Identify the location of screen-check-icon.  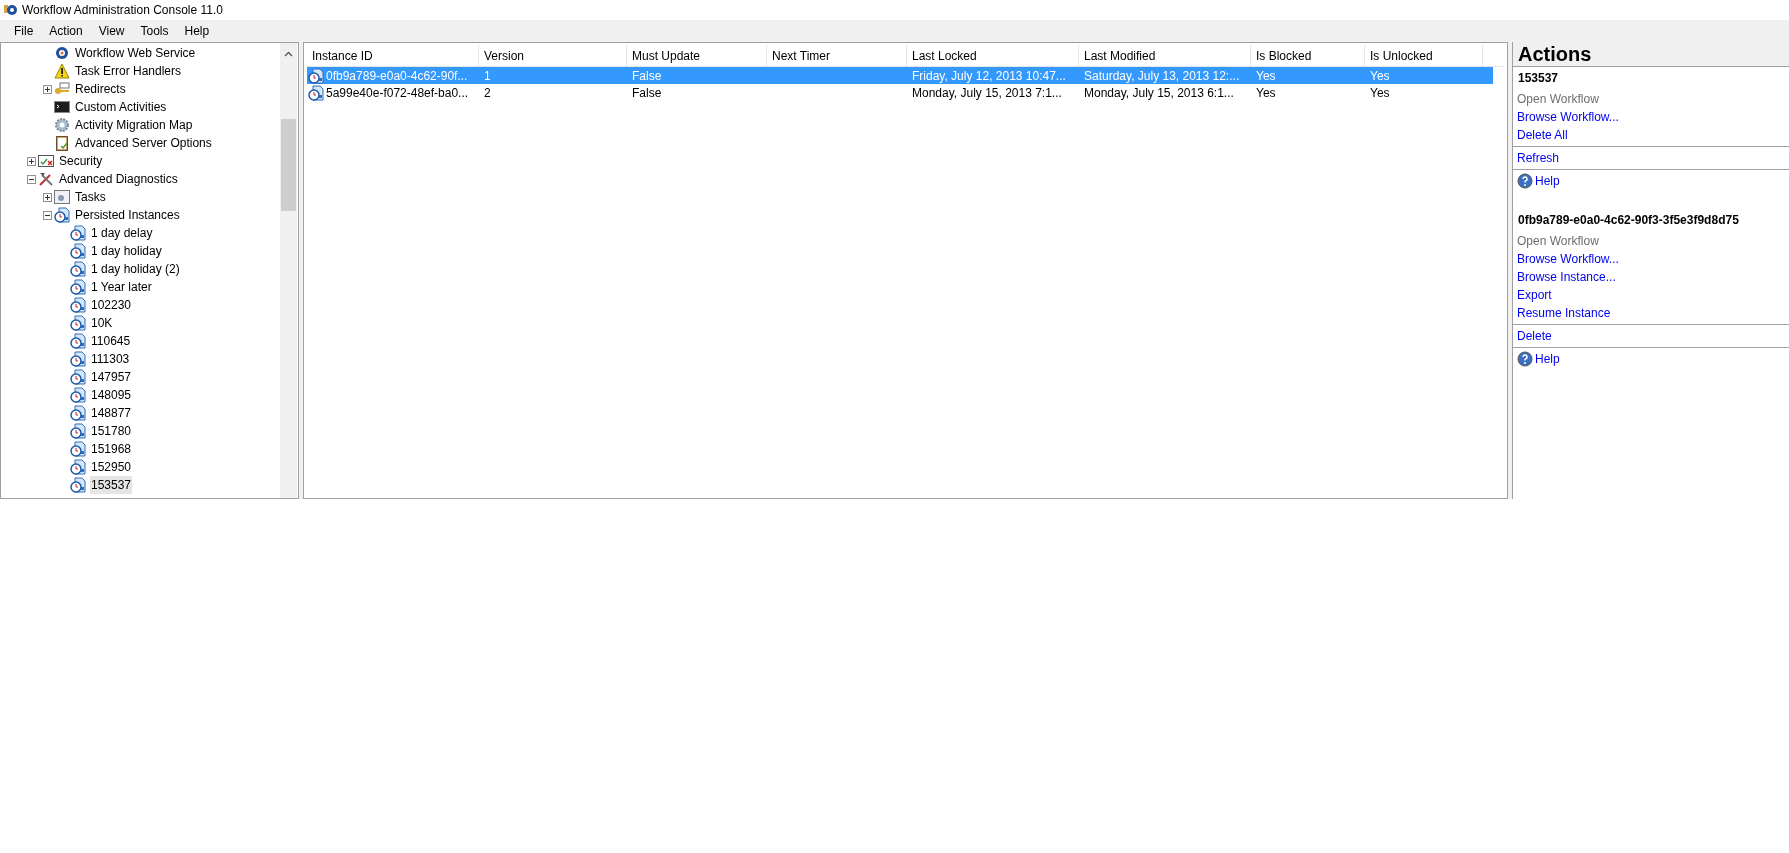
(46, 161).